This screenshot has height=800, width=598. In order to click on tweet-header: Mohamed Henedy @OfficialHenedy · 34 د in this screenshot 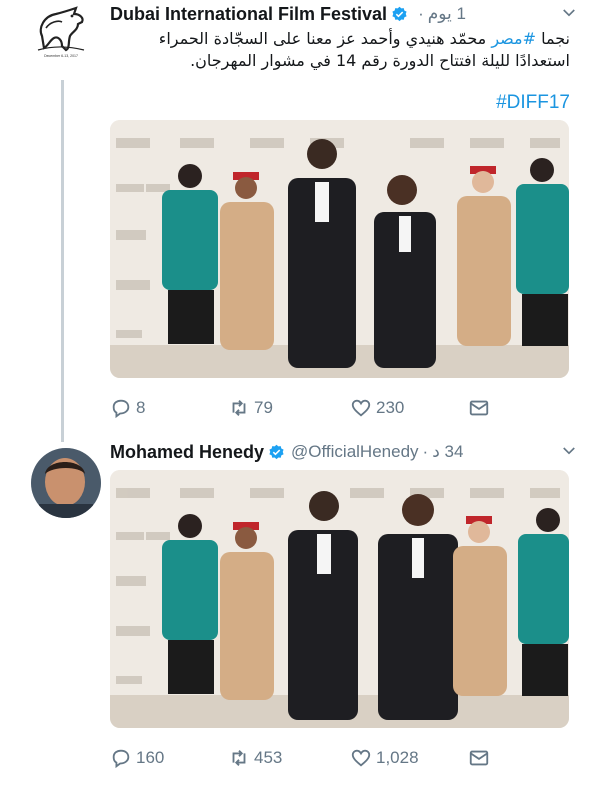, I will do `click(344, 452)`.